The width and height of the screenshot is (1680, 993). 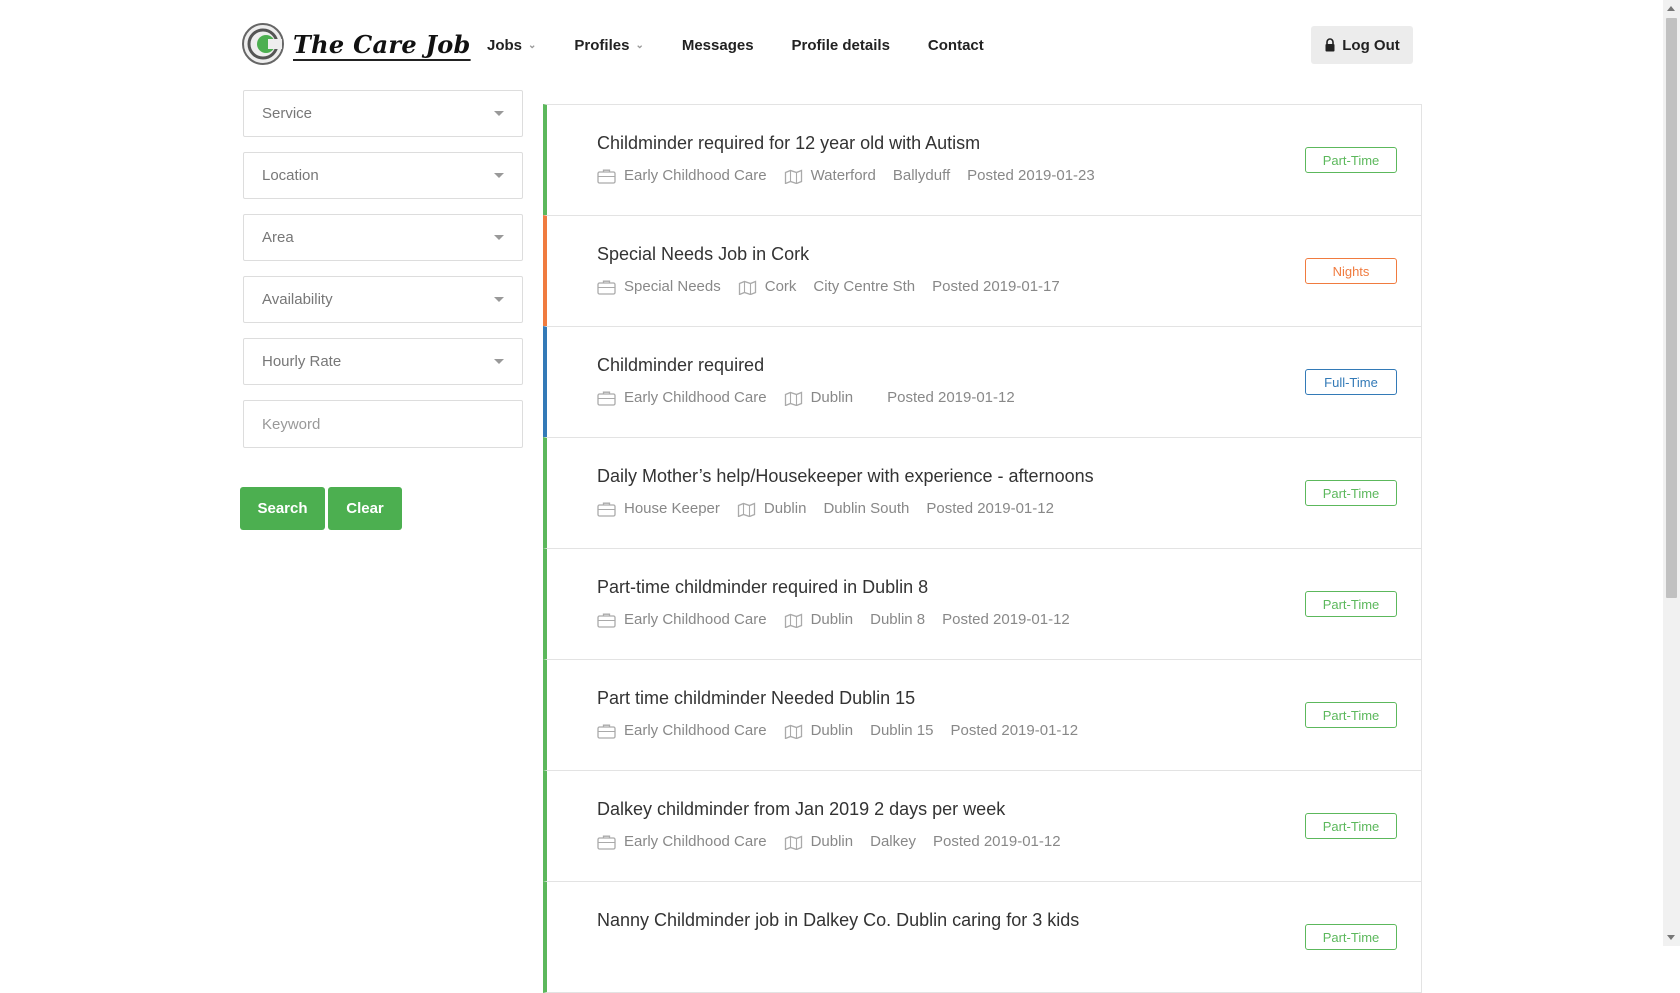 I want to click on site-logo: The Care Job, so click(x=356, y=44).